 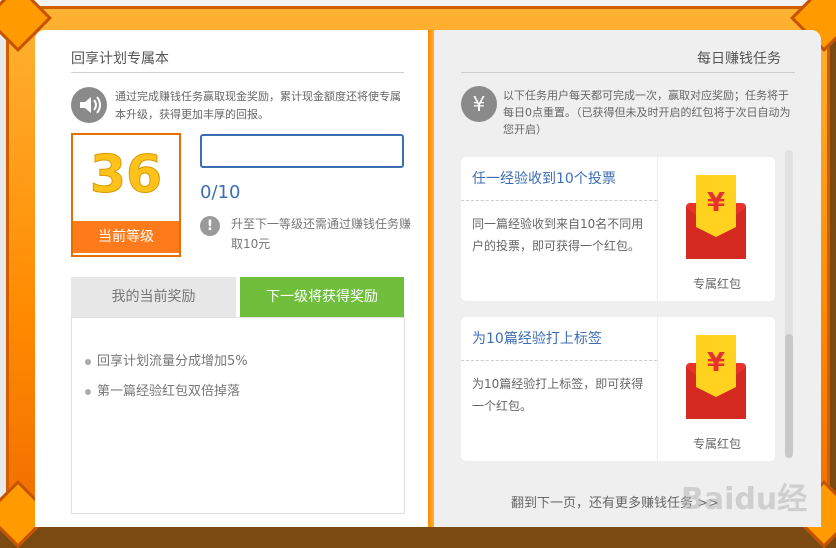 I want to click on level-badge: 36 当前等级, so click(x=126, y=195).